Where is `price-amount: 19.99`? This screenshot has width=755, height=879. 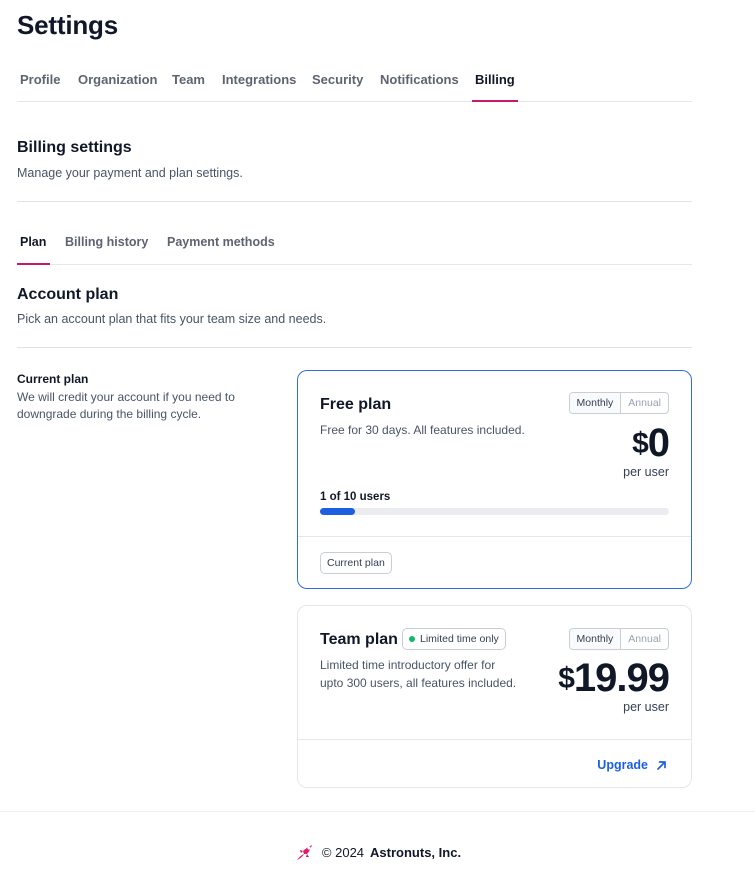 price-amount: 19.99 is located at coordinates (621, 678).